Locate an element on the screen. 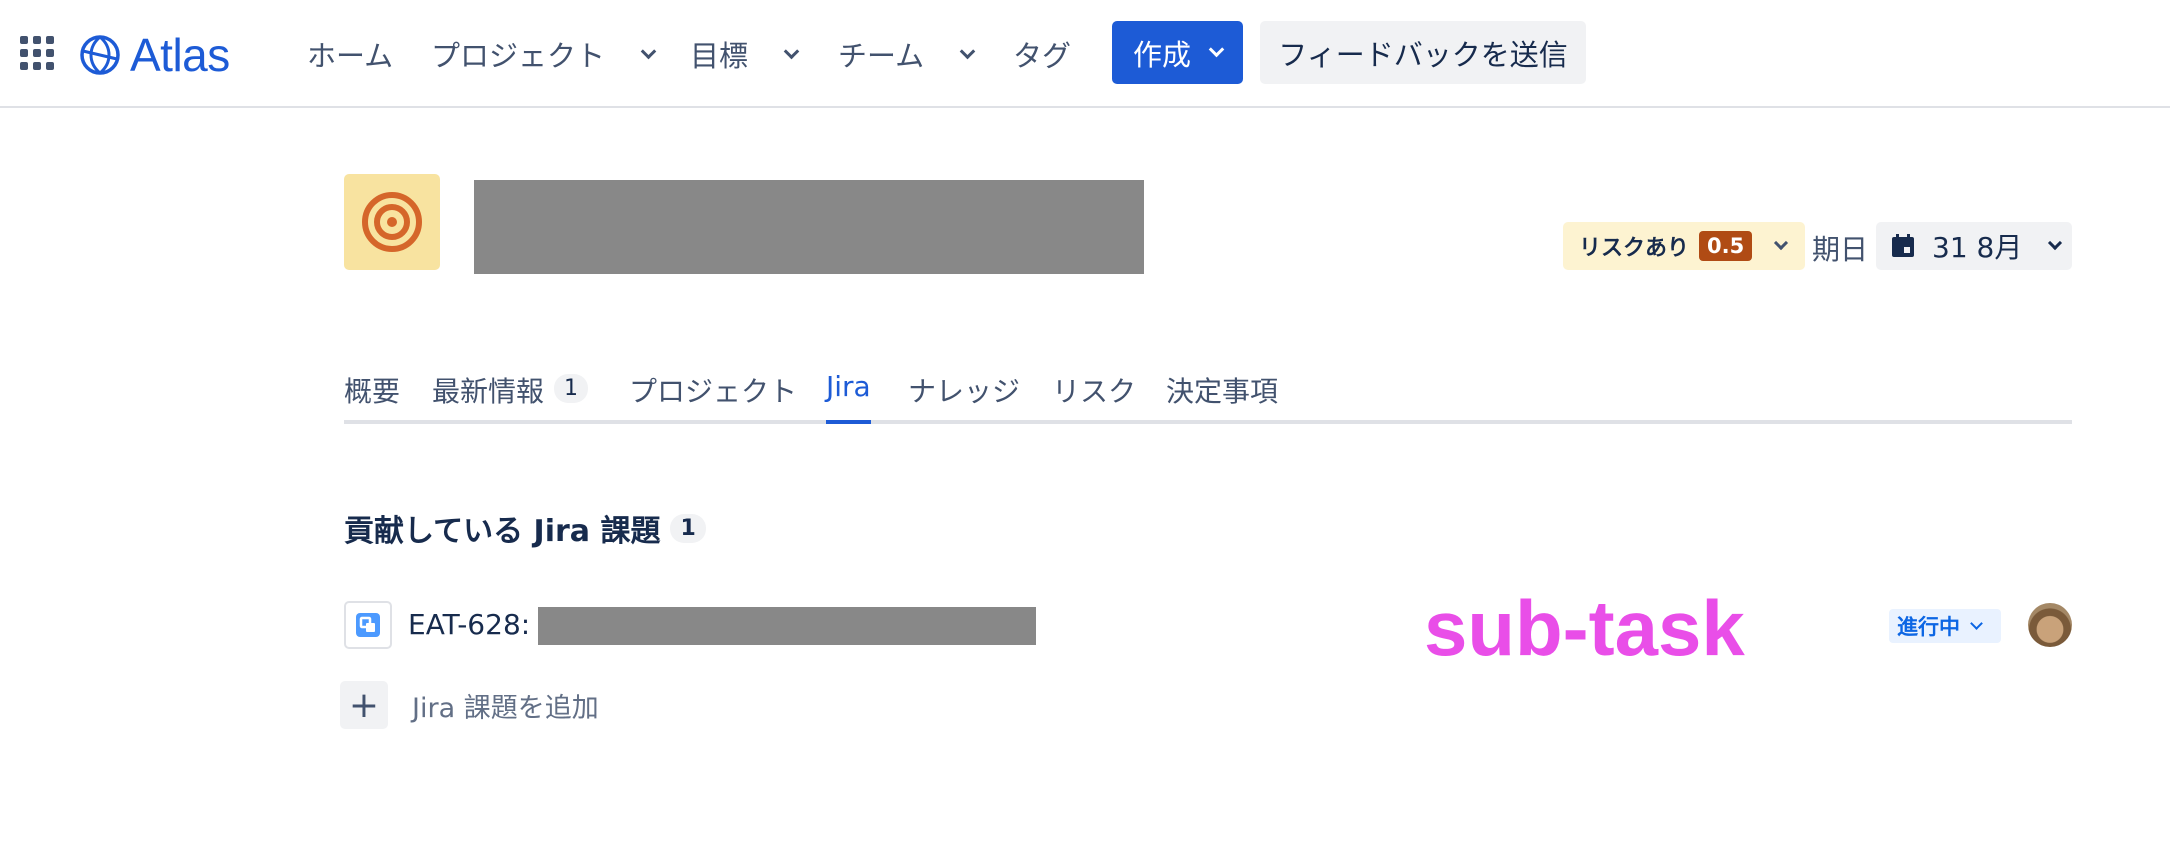 The width and height of the screenshot is (2170, 856). tab-label: 決定事項 is located at coordinates (1222, 391).